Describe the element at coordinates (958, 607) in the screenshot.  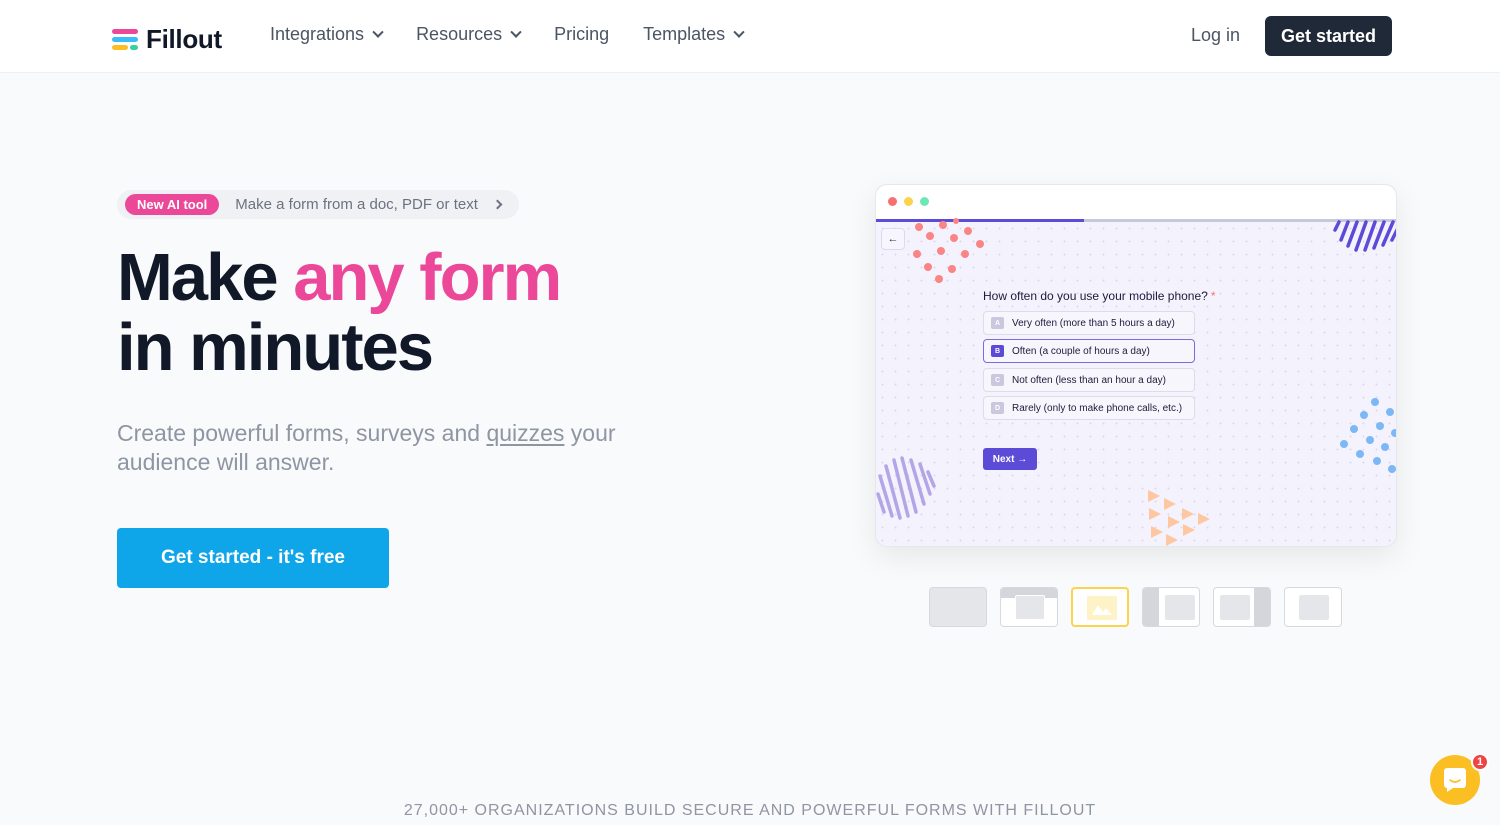
I see `layout-option-full` at that location.